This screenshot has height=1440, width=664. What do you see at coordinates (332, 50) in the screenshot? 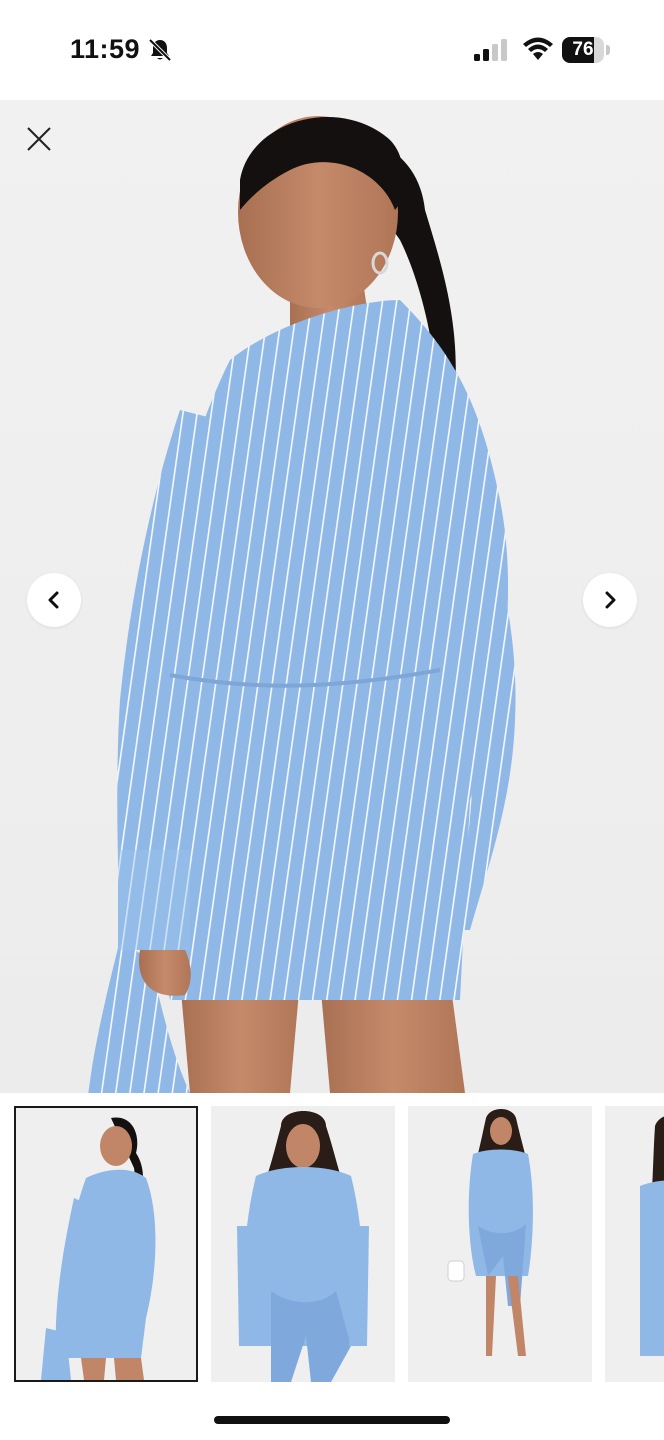
I see `status-bar: 11:59 76` at bounding box center [332, 50].